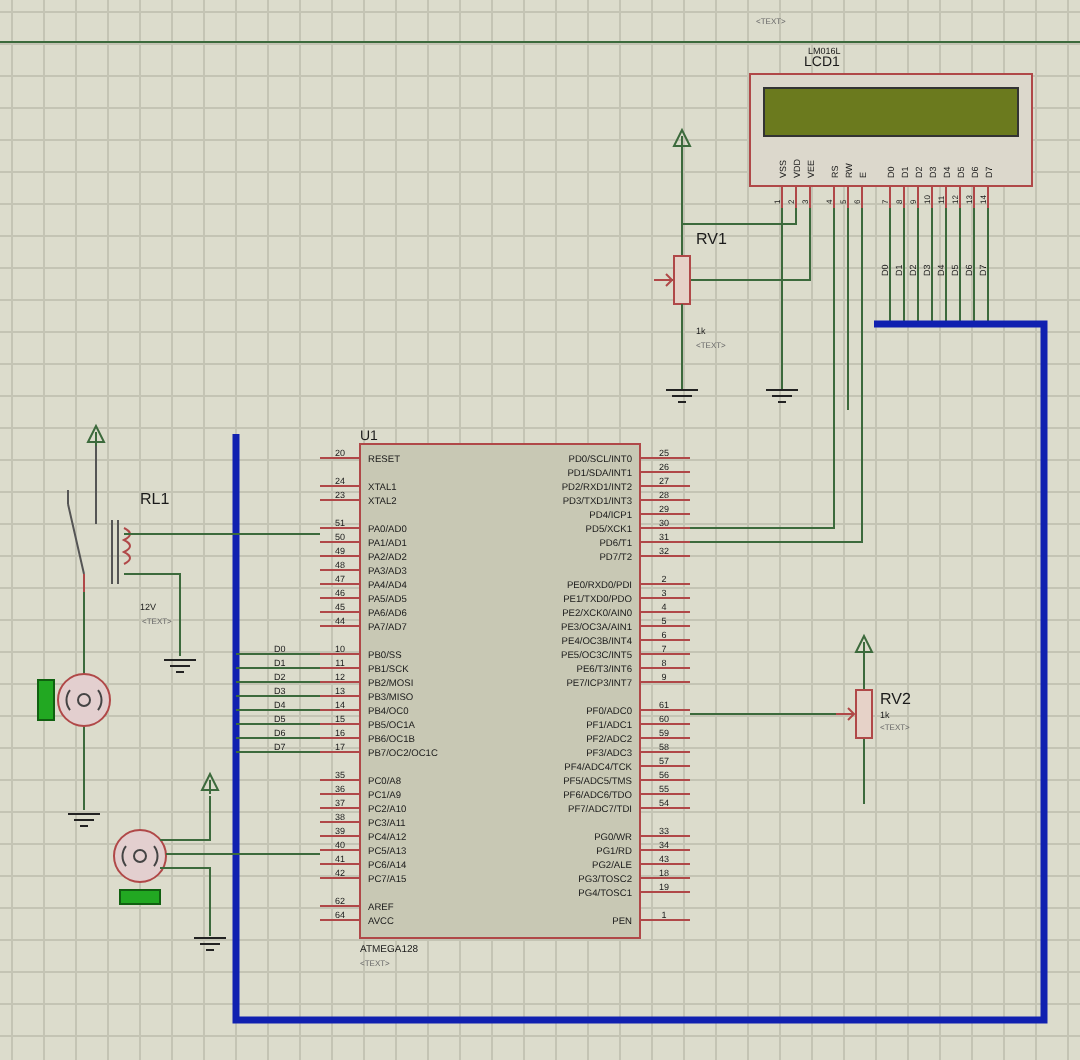 The image size is (1080, 1060). I want to click on component-reference: RL1, so click(155, 499).